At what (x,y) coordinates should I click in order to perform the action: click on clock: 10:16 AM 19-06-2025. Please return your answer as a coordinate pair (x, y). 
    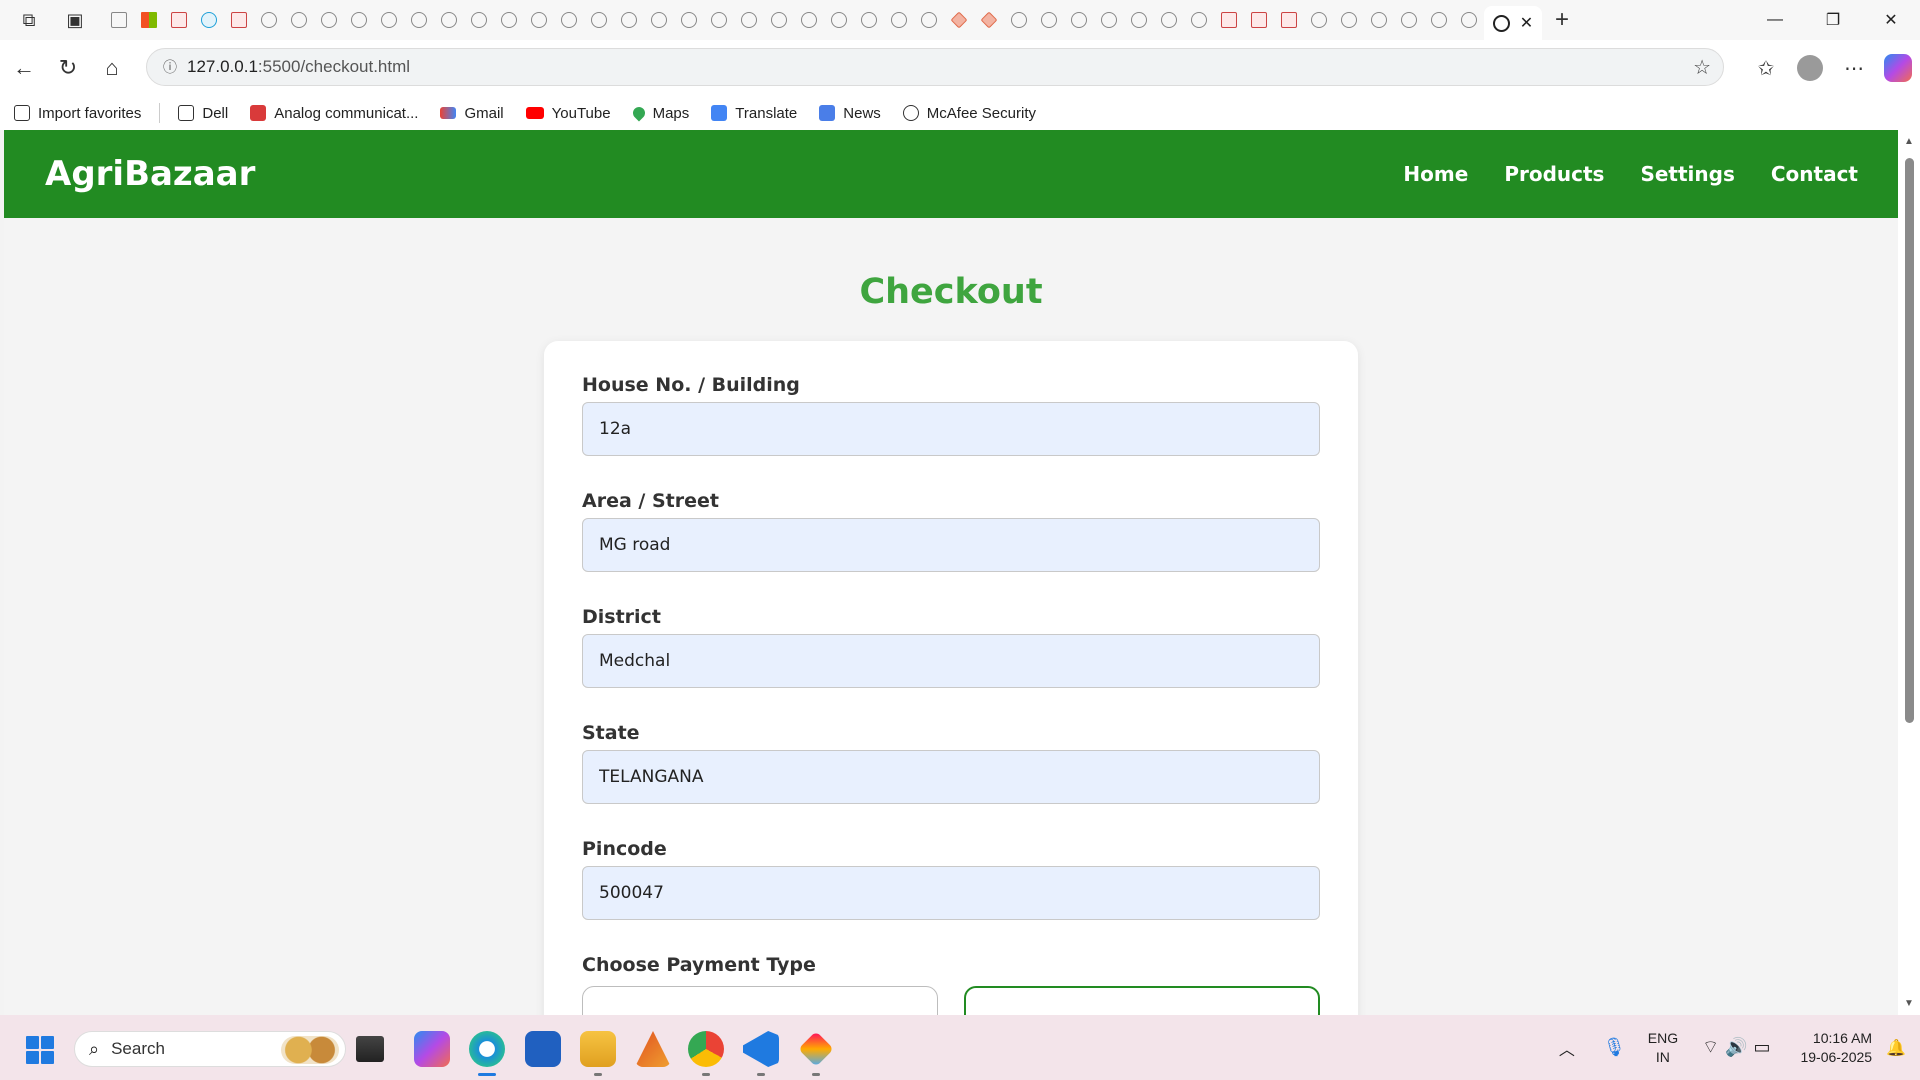
    Looking at the image, I should click on (1836, 1048).